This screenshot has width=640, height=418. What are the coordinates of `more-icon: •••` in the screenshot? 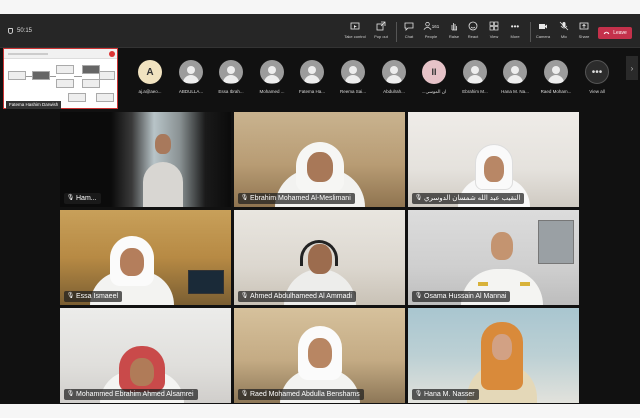 It's located at (515, 26).